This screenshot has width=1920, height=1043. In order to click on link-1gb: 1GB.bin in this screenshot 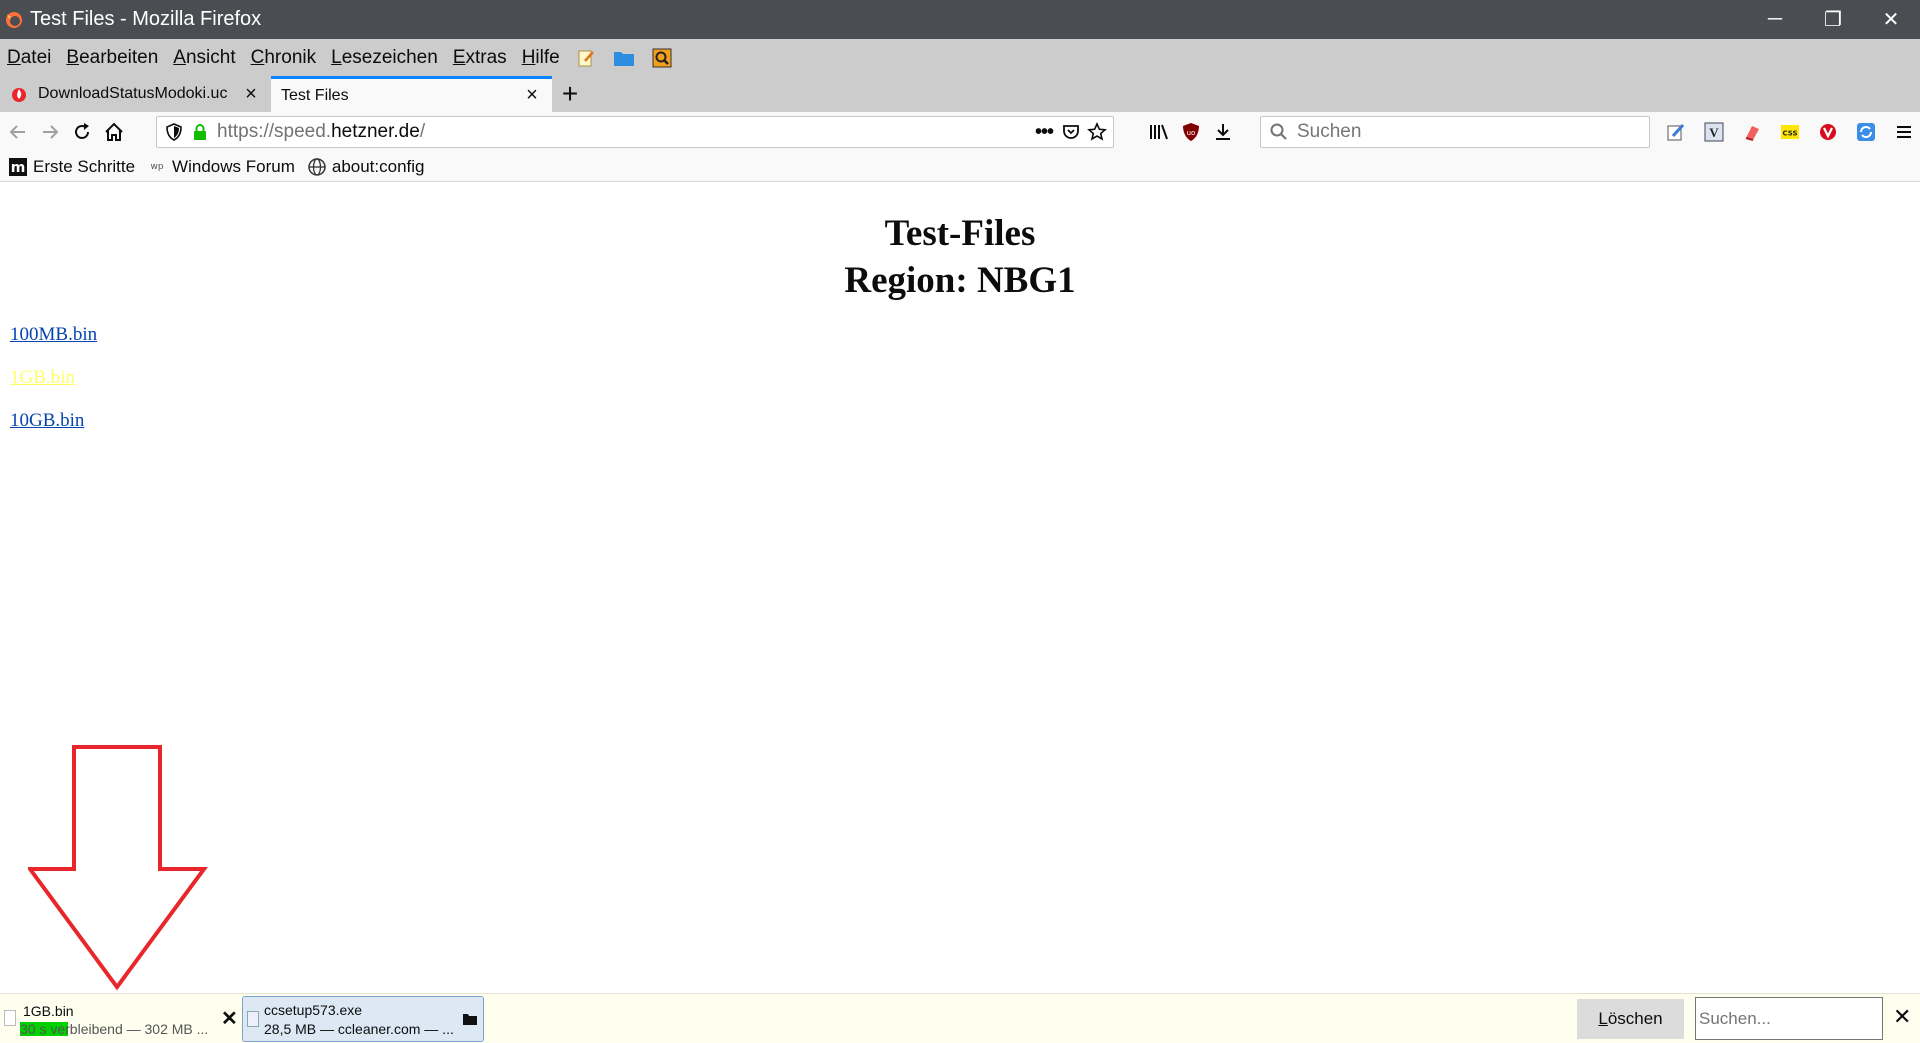, I will do `click(965, 378)`.